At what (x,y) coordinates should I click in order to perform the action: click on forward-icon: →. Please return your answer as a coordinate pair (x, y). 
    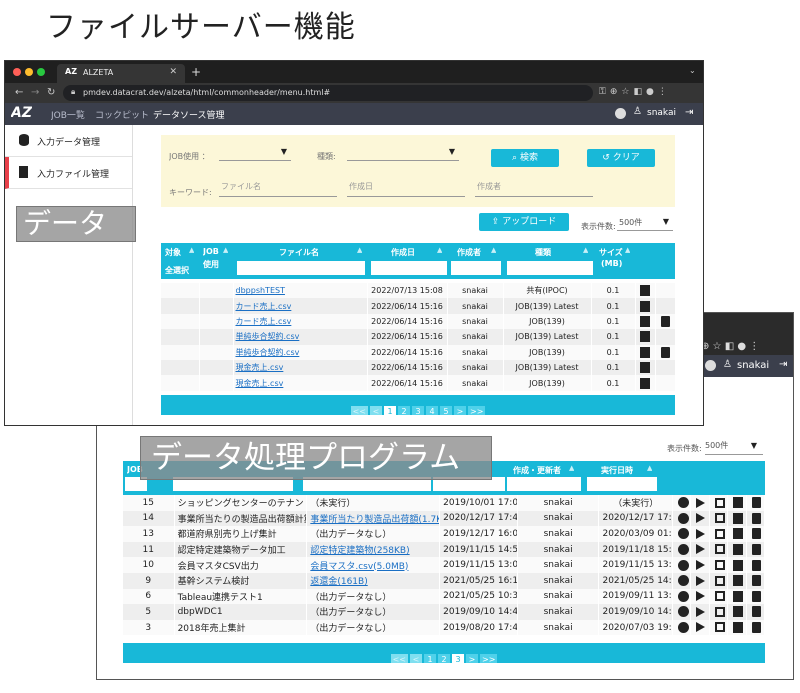
    Looking at the image, I should click on (35, 92).